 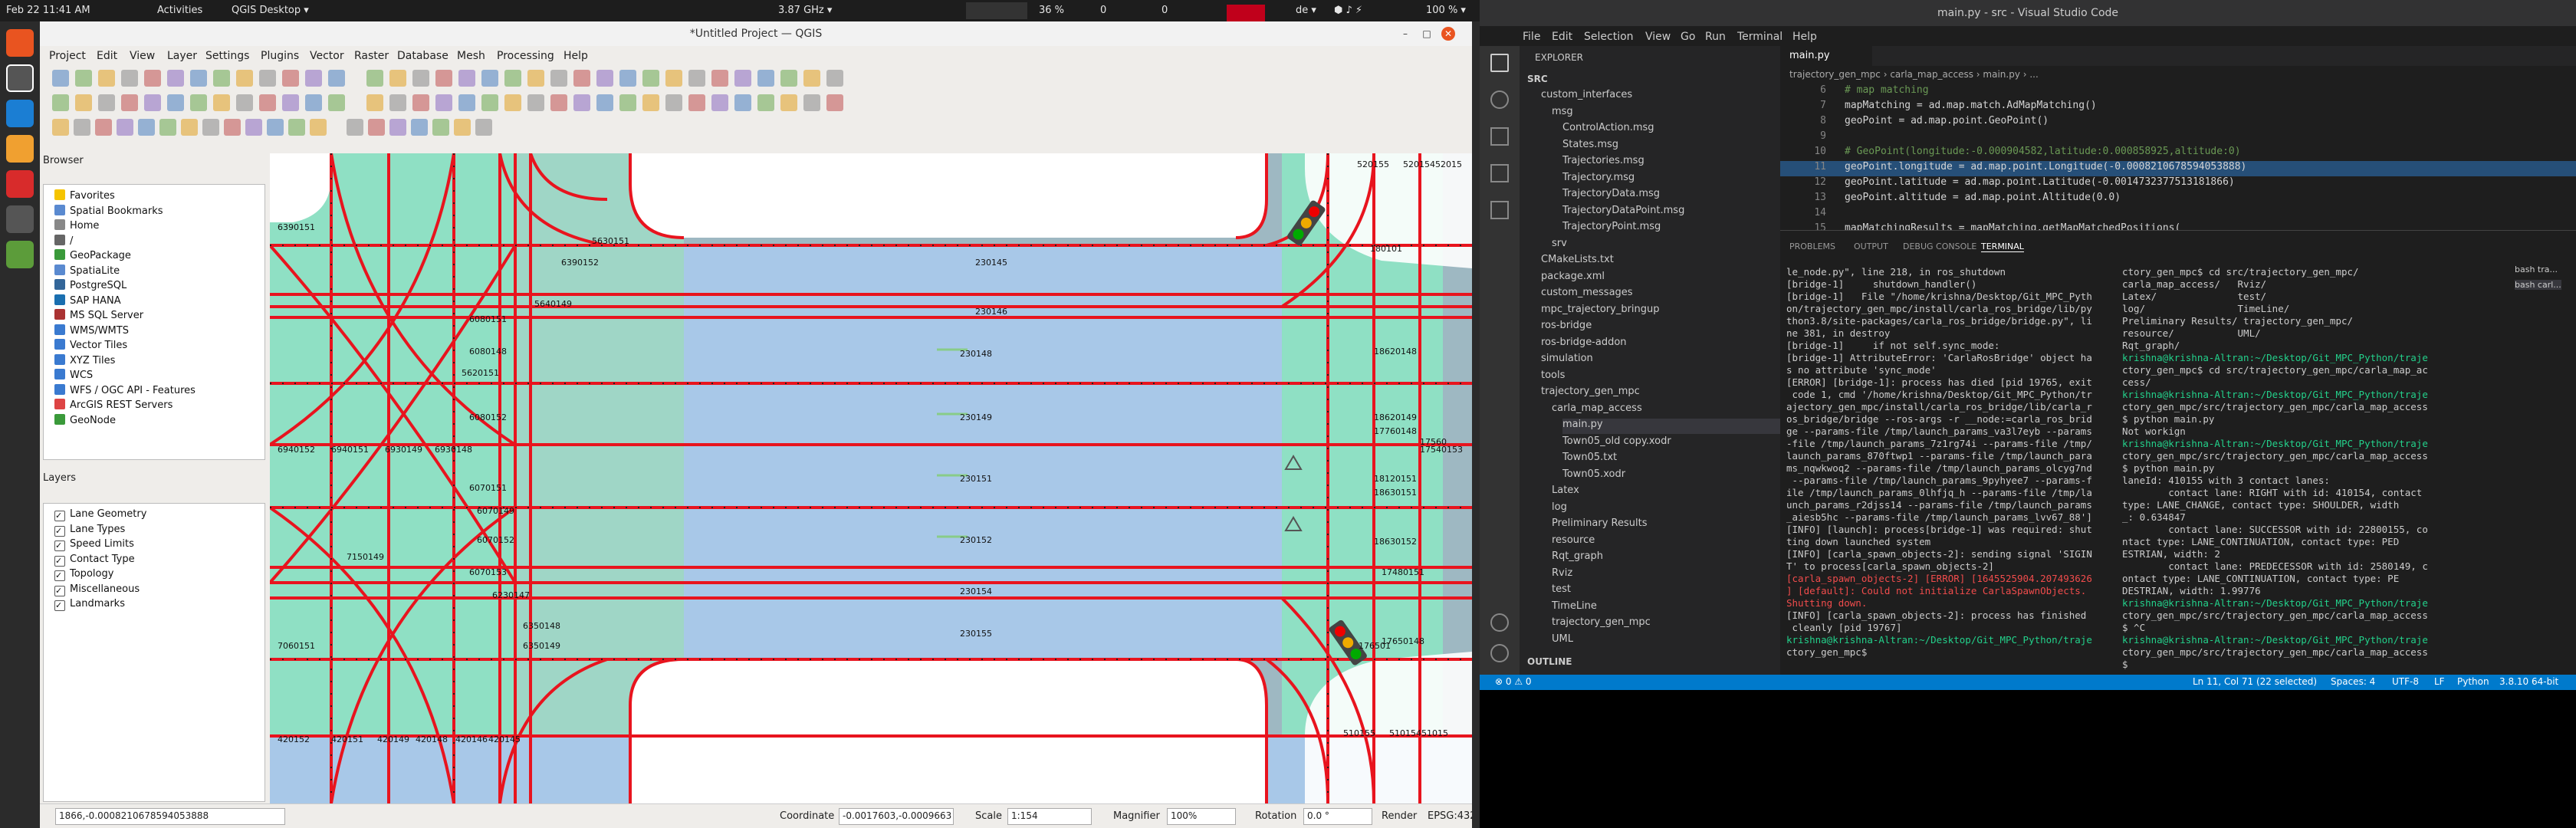 I want to click on file-tree-item: TimeLine, so click(x=1574, y=608).